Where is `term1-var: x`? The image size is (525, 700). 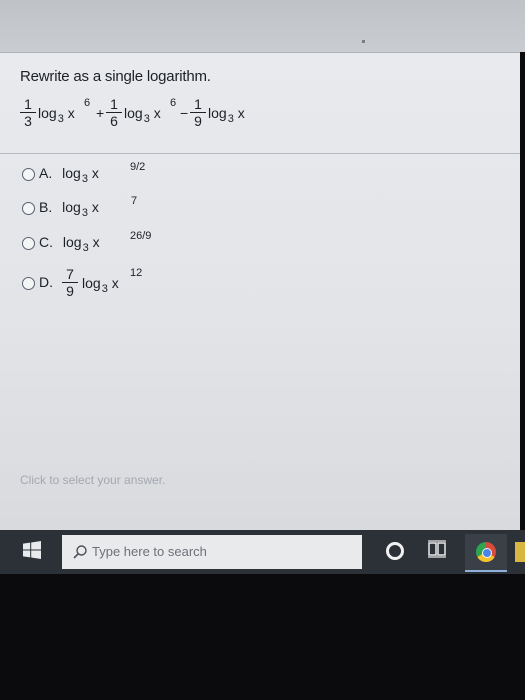 term1-var: x is located at coordinates (71, 113).